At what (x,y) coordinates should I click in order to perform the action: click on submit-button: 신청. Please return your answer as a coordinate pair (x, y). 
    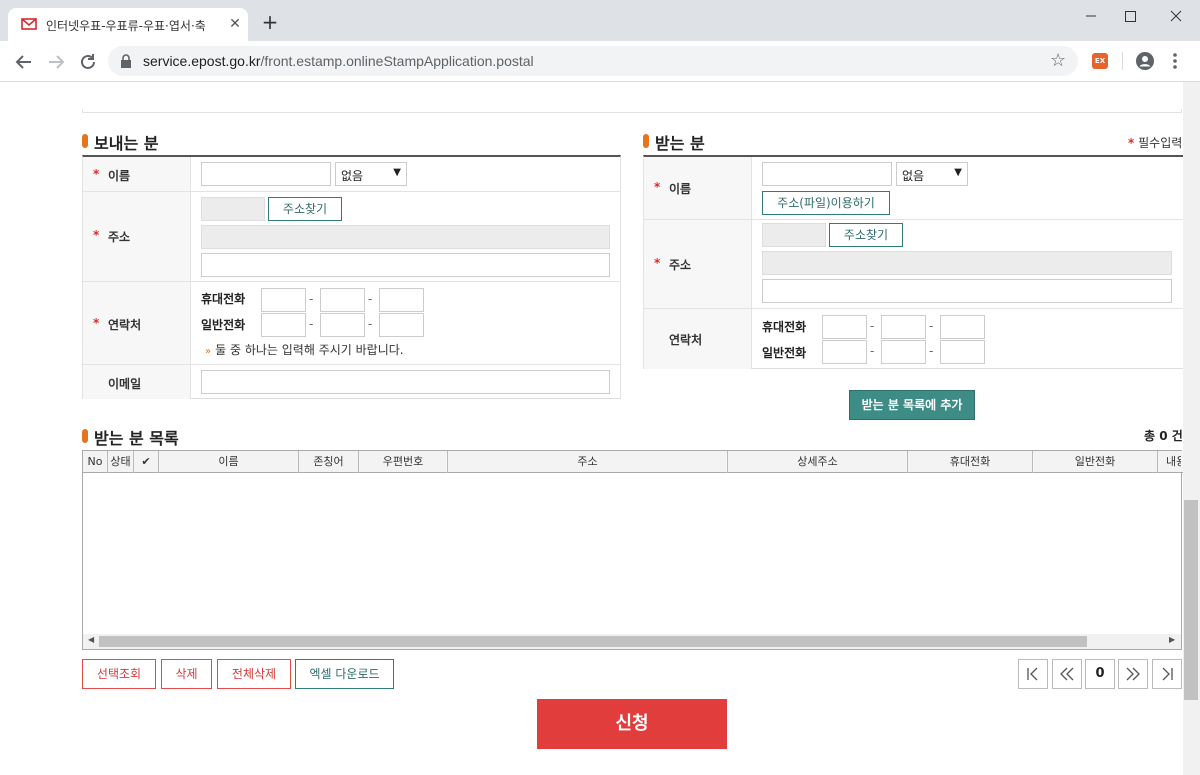
    Looking at the image, I should click on (632, 724).